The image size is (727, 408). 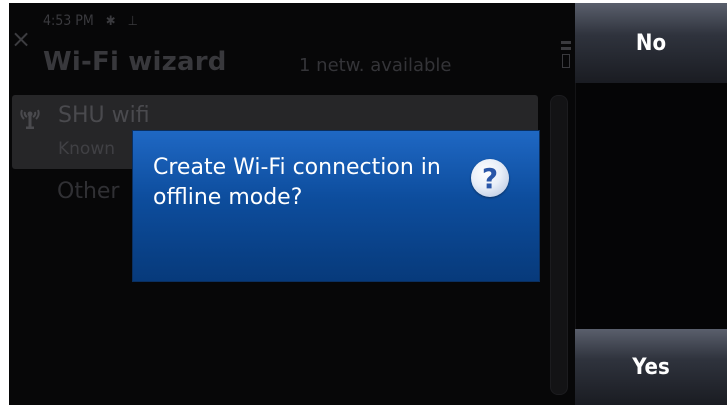 What do you see at coordinates (490, 178) in the screenshot?
I see `question-icon: ?` at bounding box center [490, 178].